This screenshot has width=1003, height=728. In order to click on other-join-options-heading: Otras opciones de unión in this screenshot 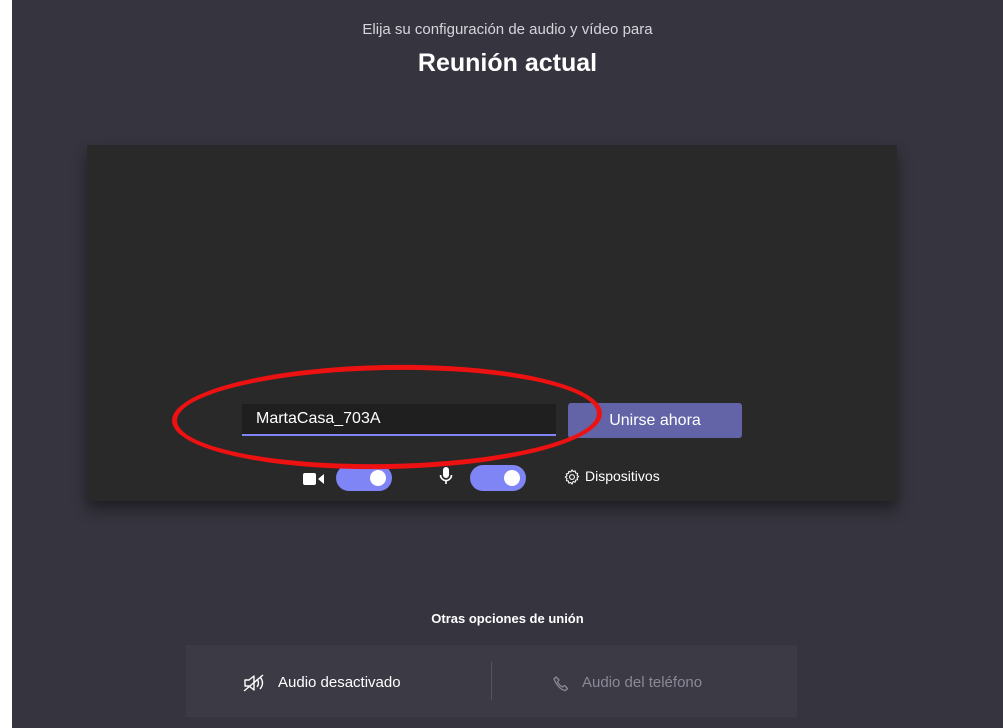, I will do `click(507, 618)`.